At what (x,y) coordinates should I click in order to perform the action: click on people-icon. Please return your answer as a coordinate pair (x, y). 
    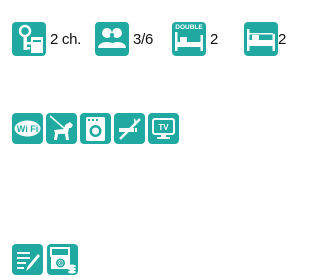
    Looking at the image, I should click on (112, 39).